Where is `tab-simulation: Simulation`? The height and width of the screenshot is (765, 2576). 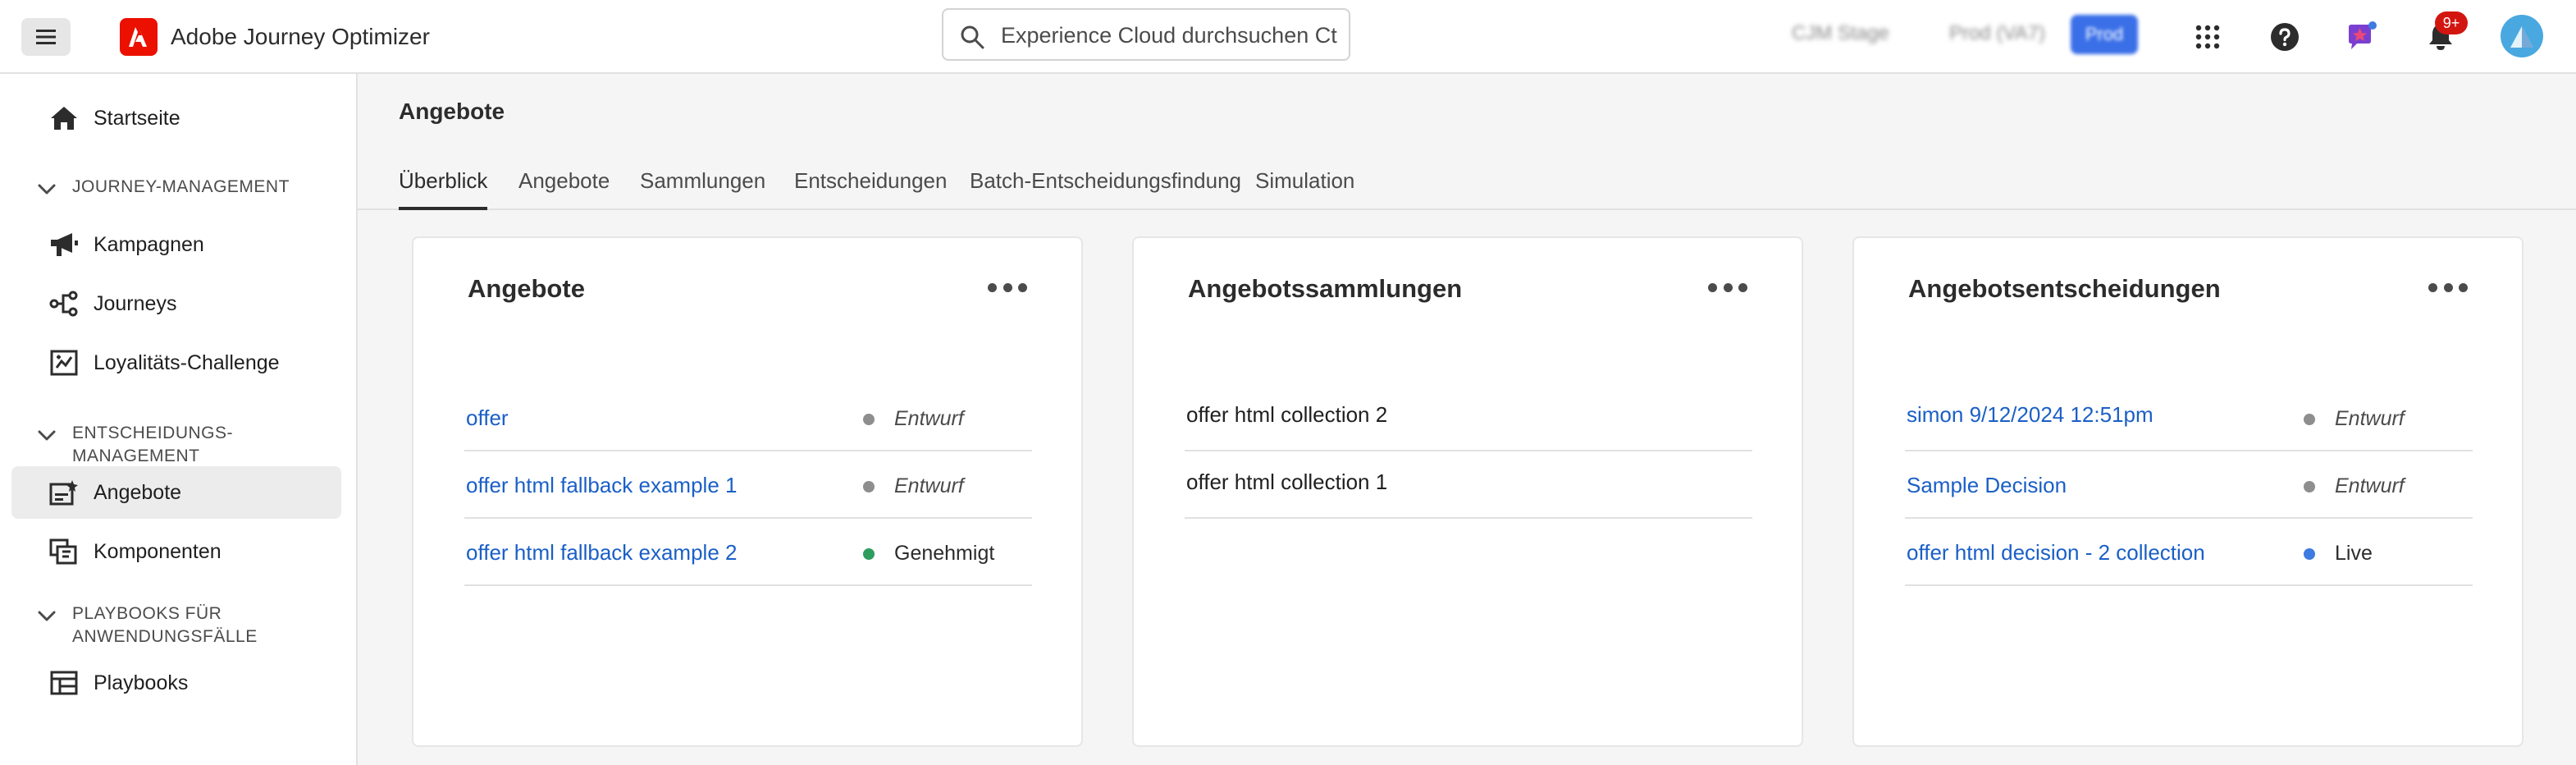
tab-simulation: Simulation is located at coordinates (1305, 187).